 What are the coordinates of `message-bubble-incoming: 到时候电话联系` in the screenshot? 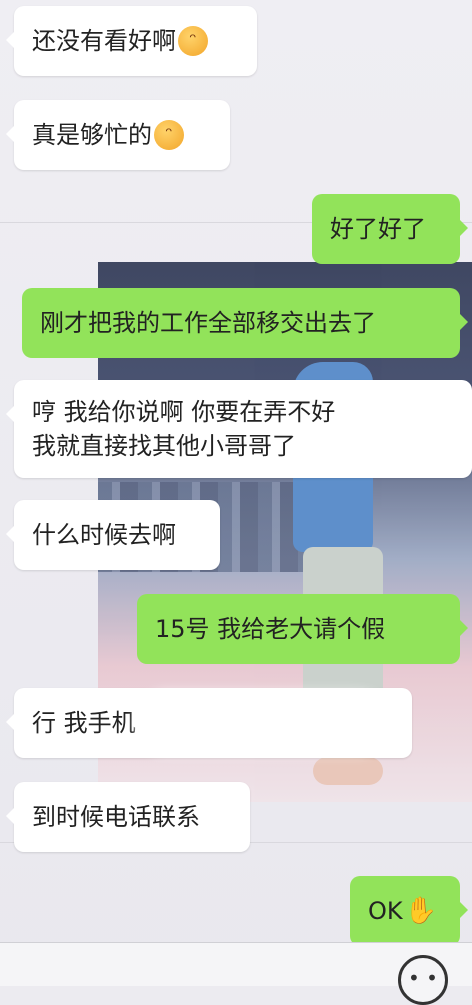 It's located at (128, 817).